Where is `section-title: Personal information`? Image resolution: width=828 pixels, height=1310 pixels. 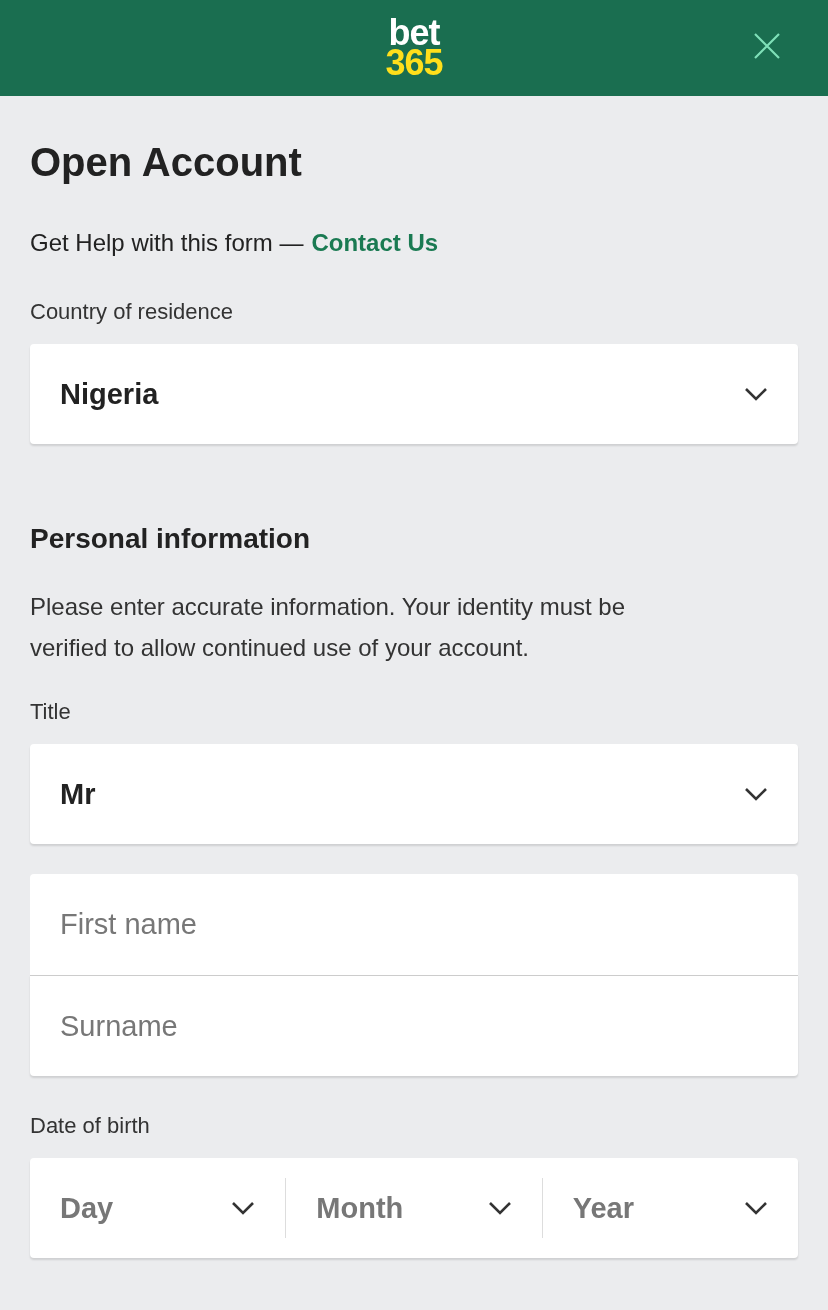
section-title: Personal information is located at coordinates (171, 539).